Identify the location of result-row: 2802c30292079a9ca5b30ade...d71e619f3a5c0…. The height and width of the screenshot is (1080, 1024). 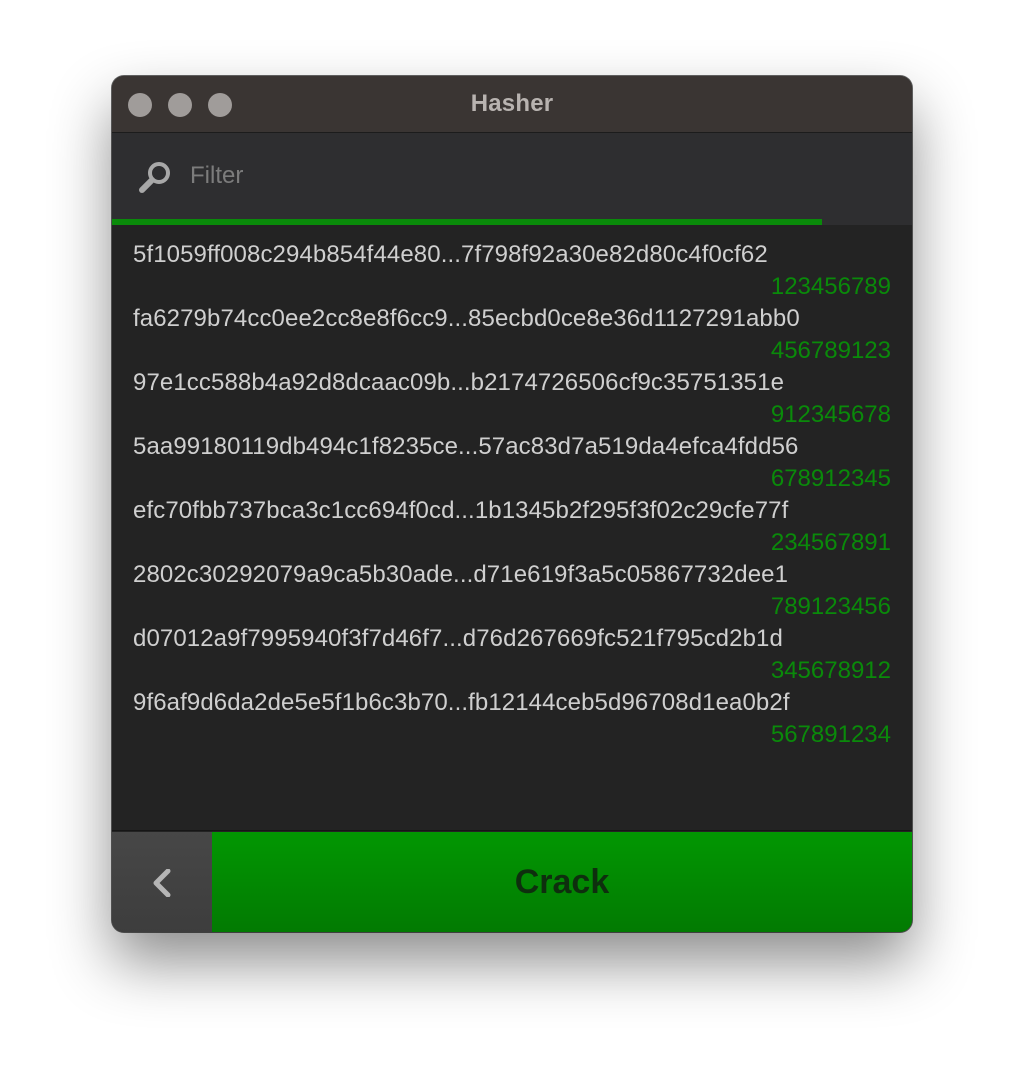
(512, 582).